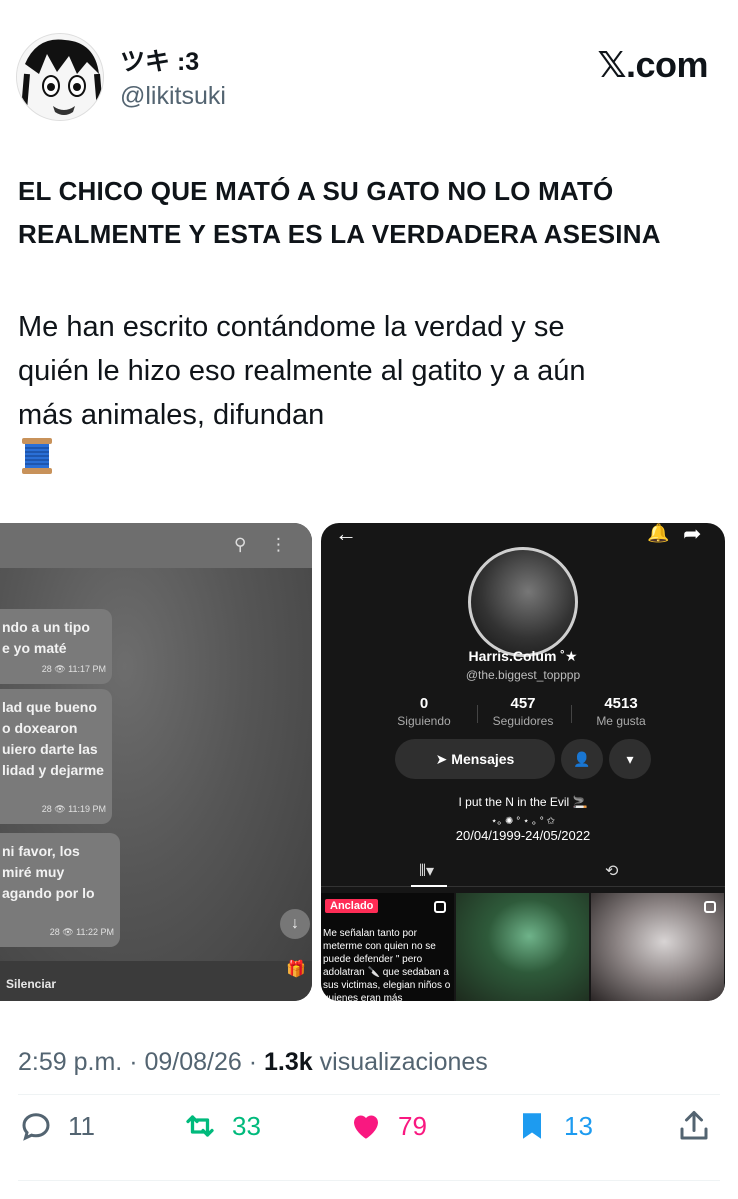 This screenshot has width=738, height=1199. Describe the element at coordinates (553, 1126) in the screenshot. I see `bookmark-button: 13` at that location.